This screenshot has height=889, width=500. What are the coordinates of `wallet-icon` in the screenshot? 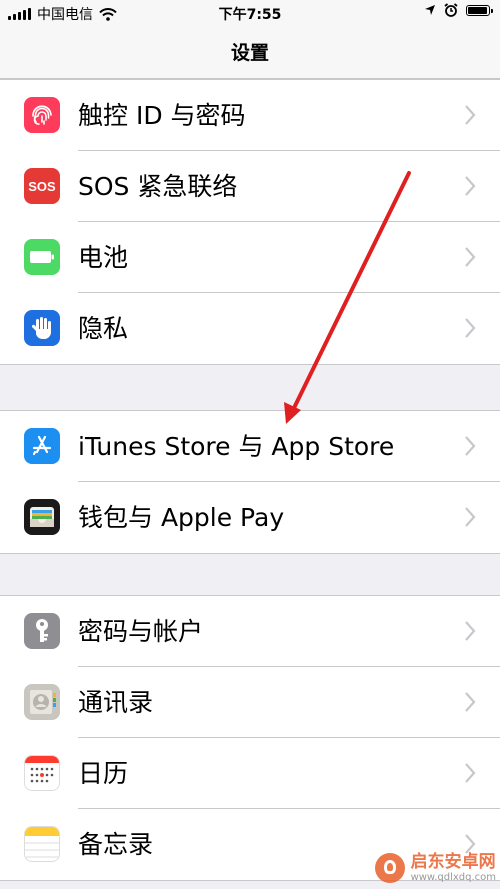 It's located at (42, 517).